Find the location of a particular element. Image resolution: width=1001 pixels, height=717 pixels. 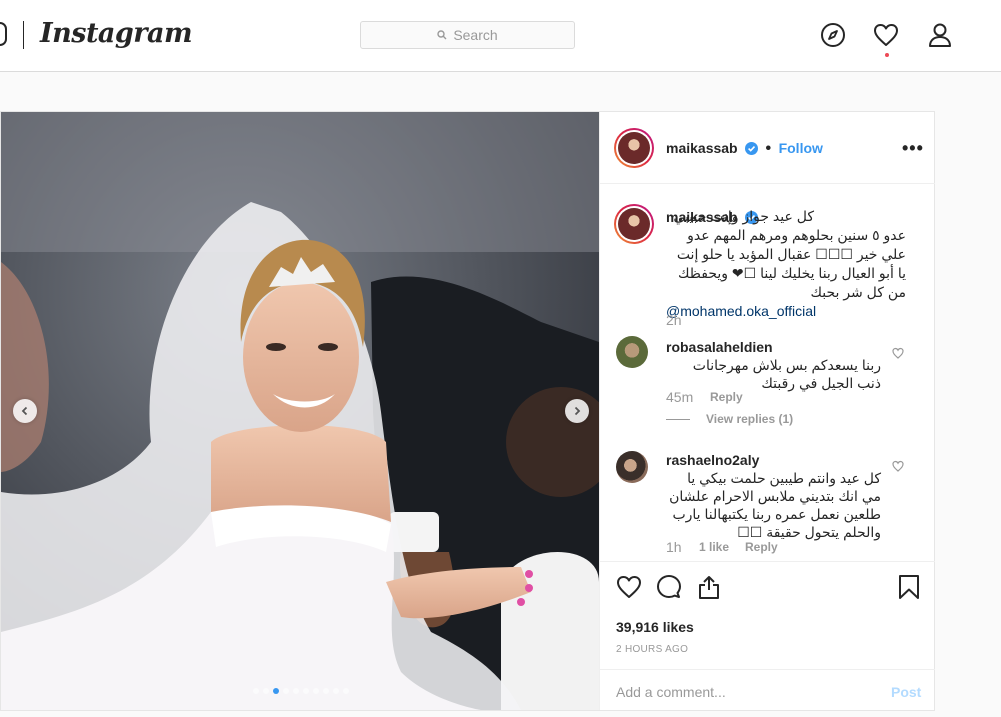

comment-icon is located at coordinates (669, 587).